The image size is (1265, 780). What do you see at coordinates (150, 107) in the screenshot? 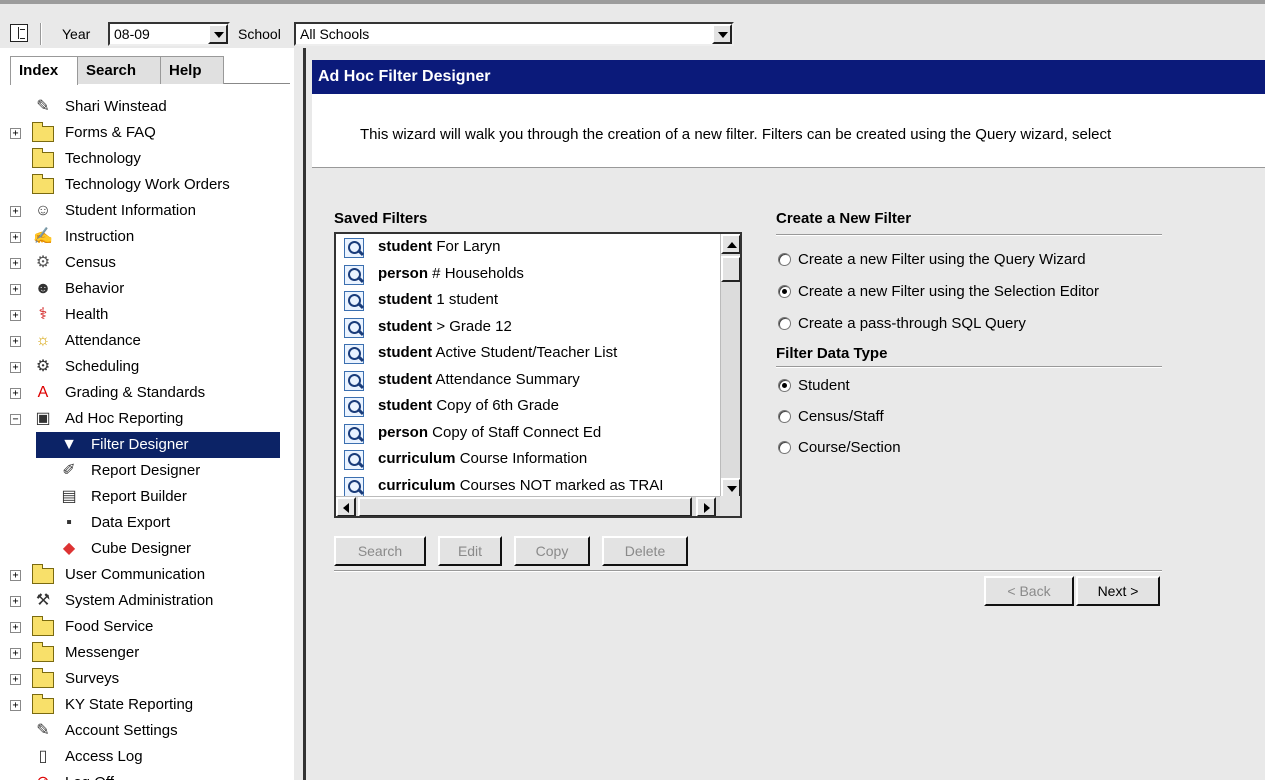
I see `nav-item: ✎ Shari Winstead` at bounding box center [150, 107].